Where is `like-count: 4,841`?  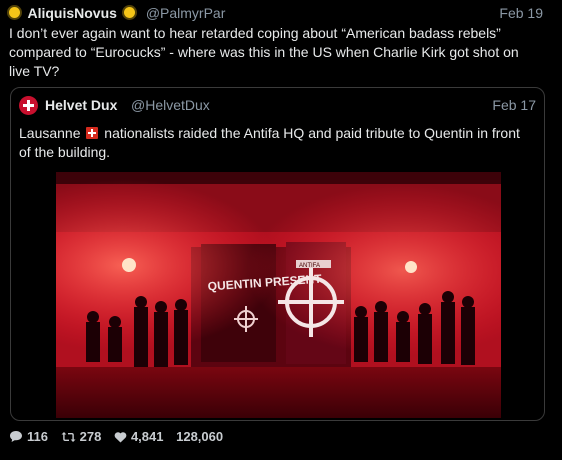 like-count: 4,841 is located at coordinates (147, 437).